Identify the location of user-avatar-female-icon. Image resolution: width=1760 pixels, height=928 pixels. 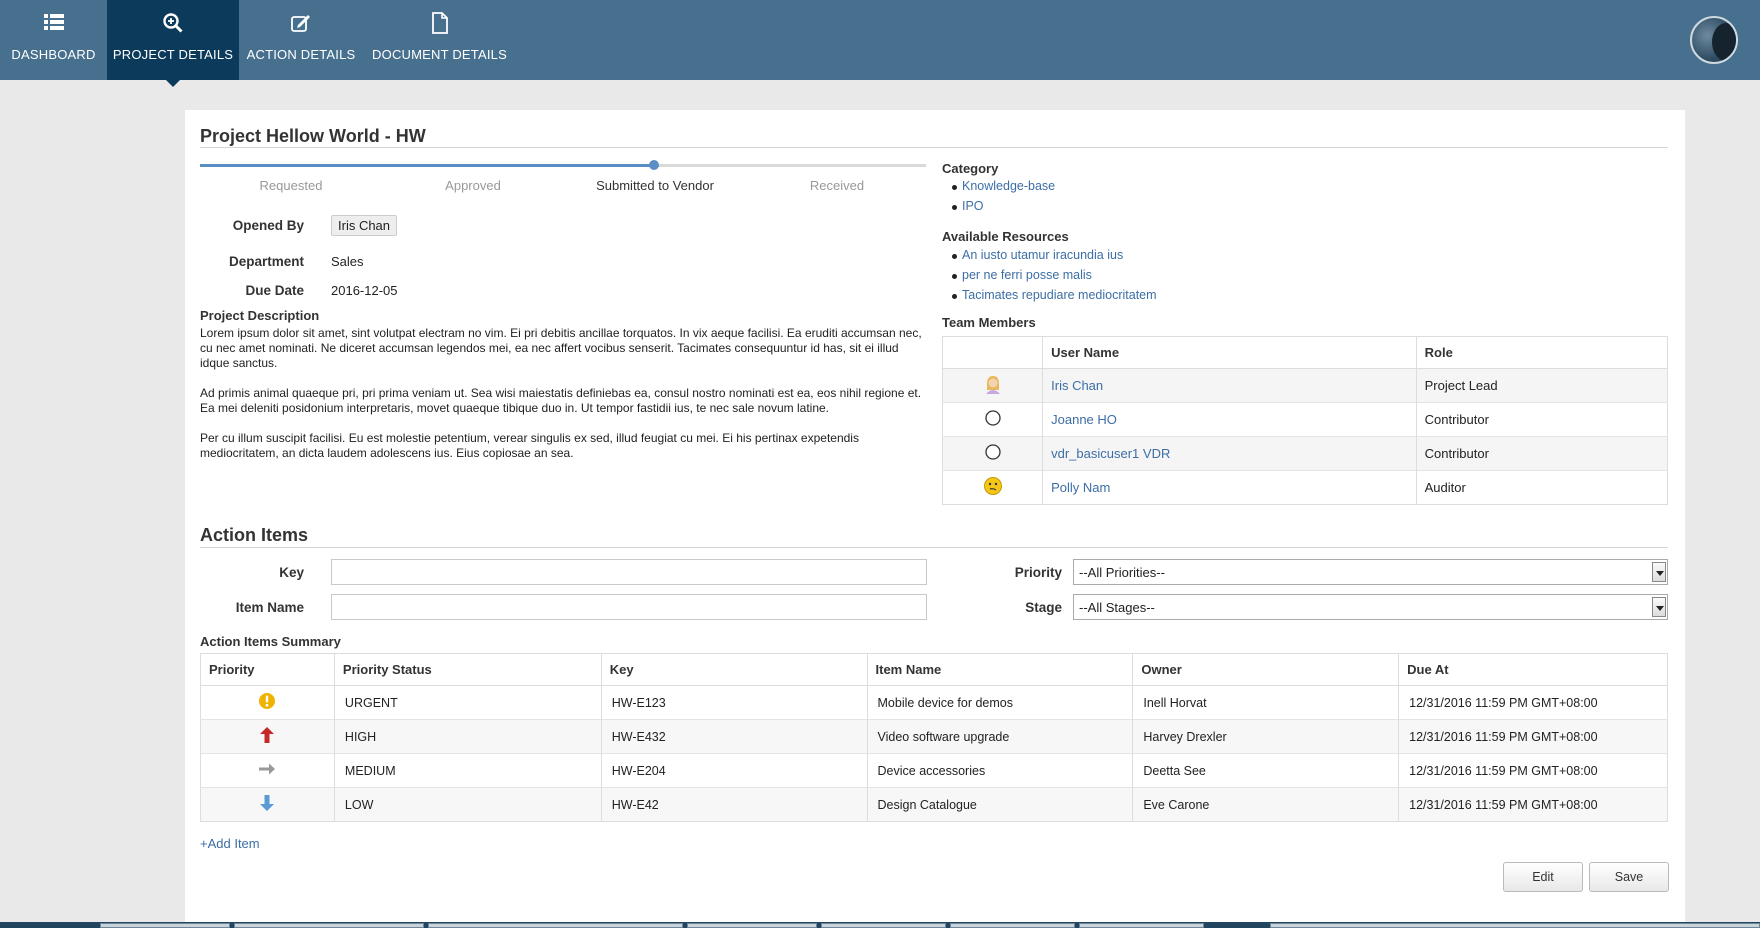
(993, 386).